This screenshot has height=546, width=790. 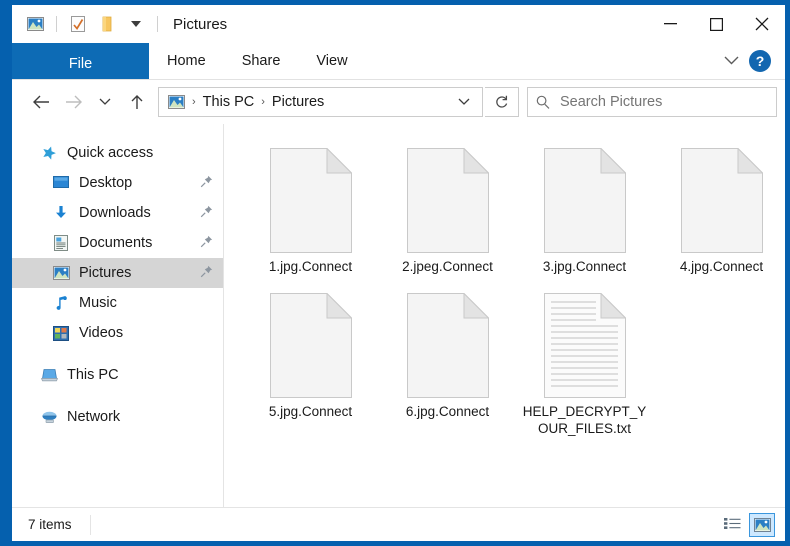 What do you see at coordinates (107, 24) in the screenshot?
I see `new-folder-icon` at bounding box center [107, 24].